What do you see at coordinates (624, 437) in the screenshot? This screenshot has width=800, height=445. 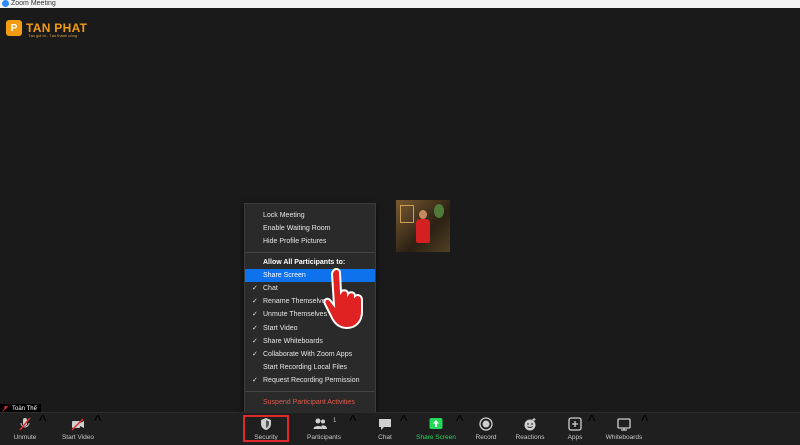 I see `whiteboards-label: Whiteboards` at bounding box center [624, 437].